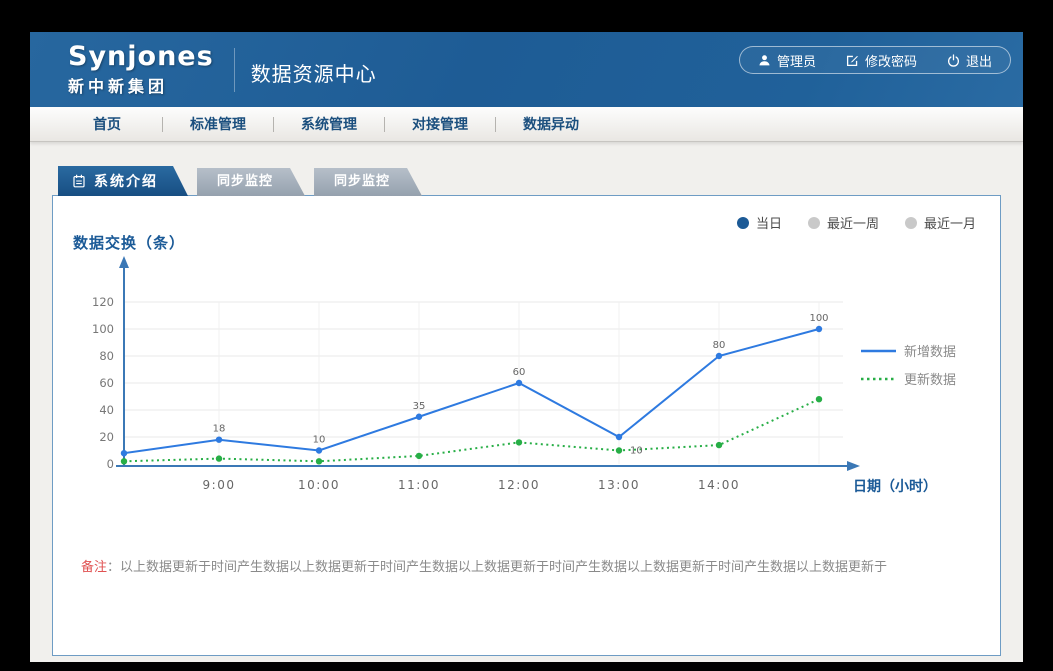  What do you see at coordinates (106, 383) in the screenshot?
I see `y-tick-label: 60` at bounding box center [106, 383].